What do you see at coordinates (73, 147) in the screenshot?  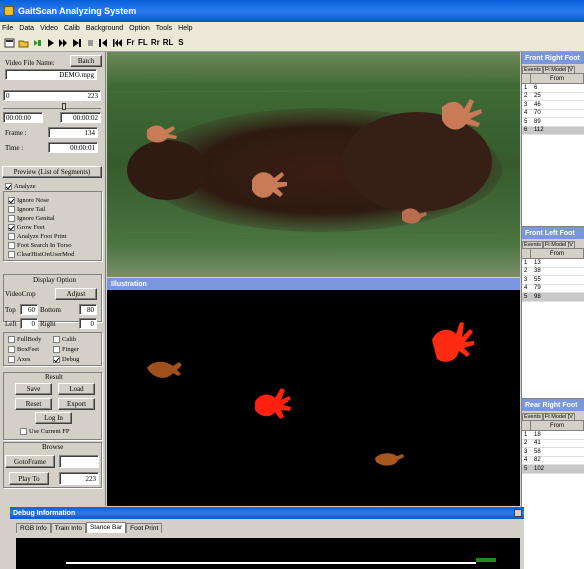 I see `time-field: 00:00:01` at bounding box center [73, 147].